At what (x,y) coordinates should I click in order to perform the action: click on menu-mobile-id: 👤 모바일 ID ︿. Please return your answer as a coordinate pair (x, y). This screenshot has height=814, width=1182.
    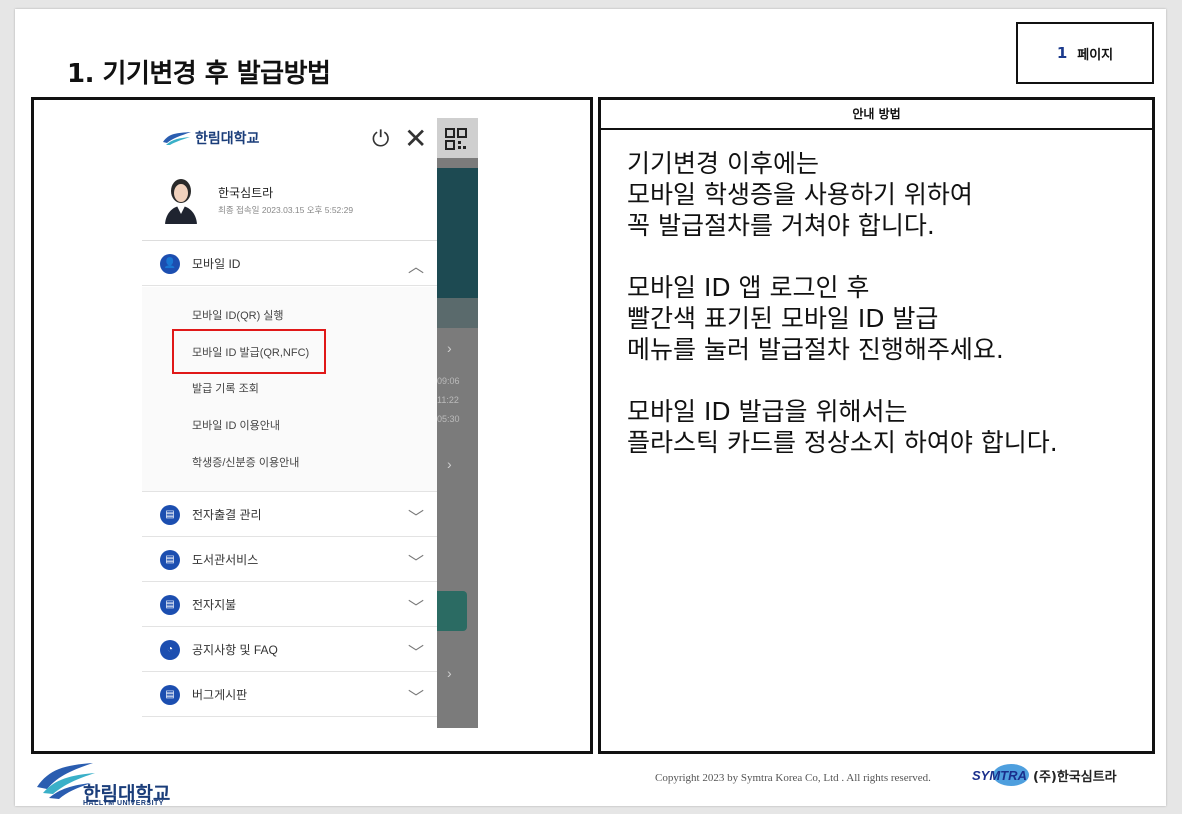
    Looking at the image, I should click on (289, 263).